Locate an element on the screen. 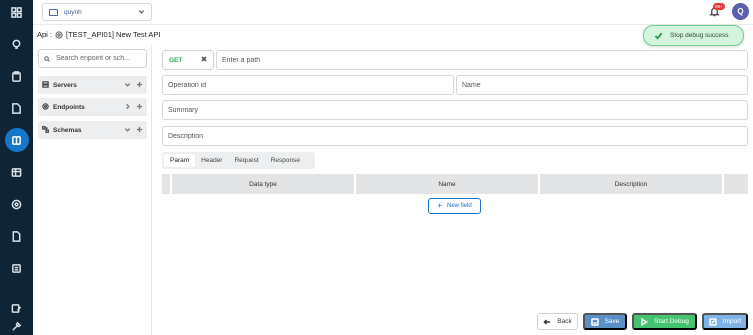 Image resolution: width=753 pixels, height=335 pixels. method-select: GET is located at coordinates (188, 60).